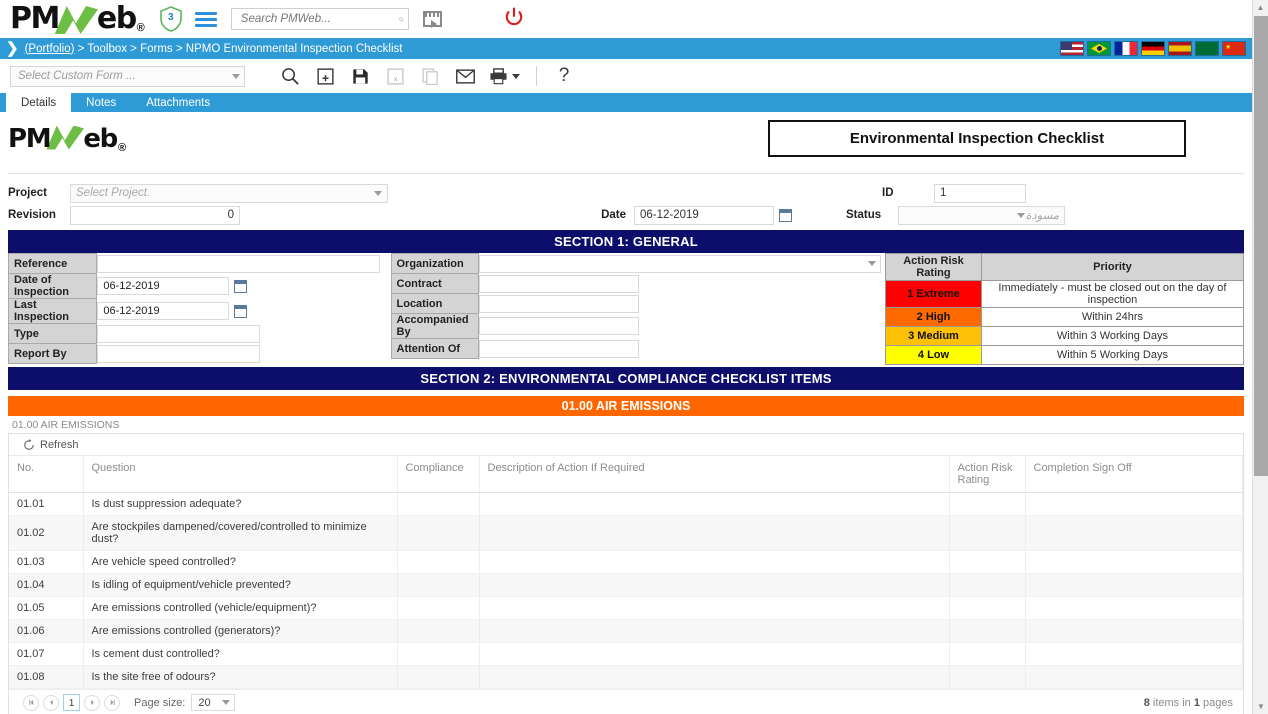  I want to click on contract-field, so click(558, 283).